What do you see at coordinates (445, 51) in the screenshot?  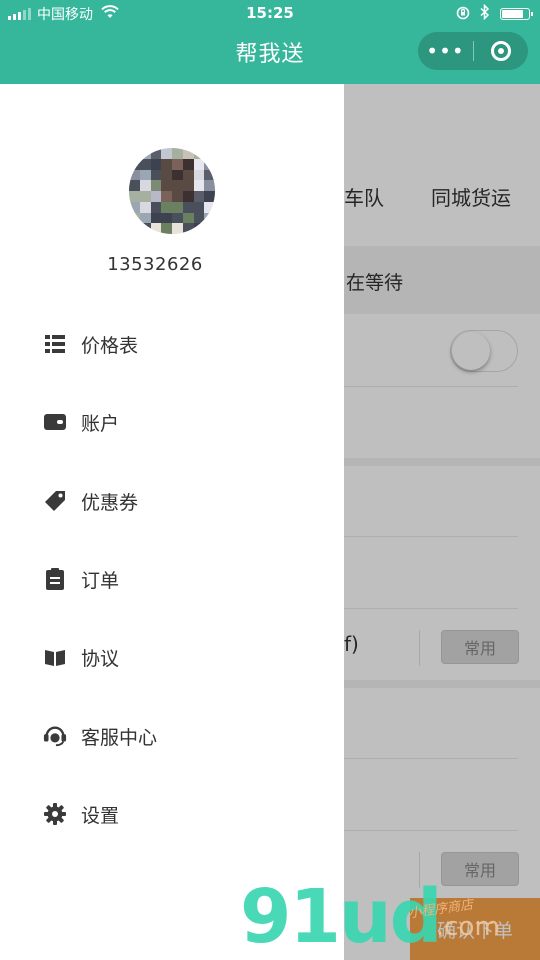 I see `more-options-button: •••` at bounding box center [445, 51].